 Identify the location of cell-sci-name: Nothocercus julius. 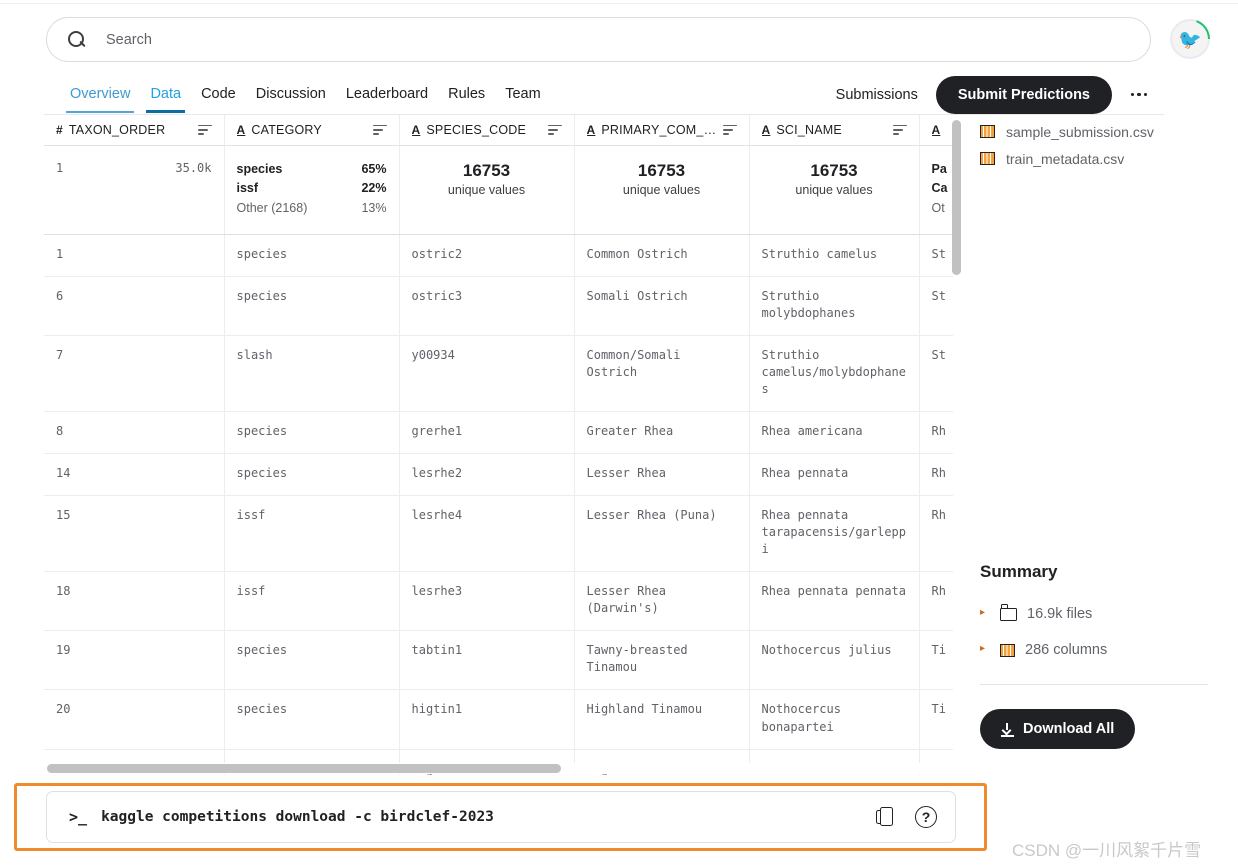
(834, 660).